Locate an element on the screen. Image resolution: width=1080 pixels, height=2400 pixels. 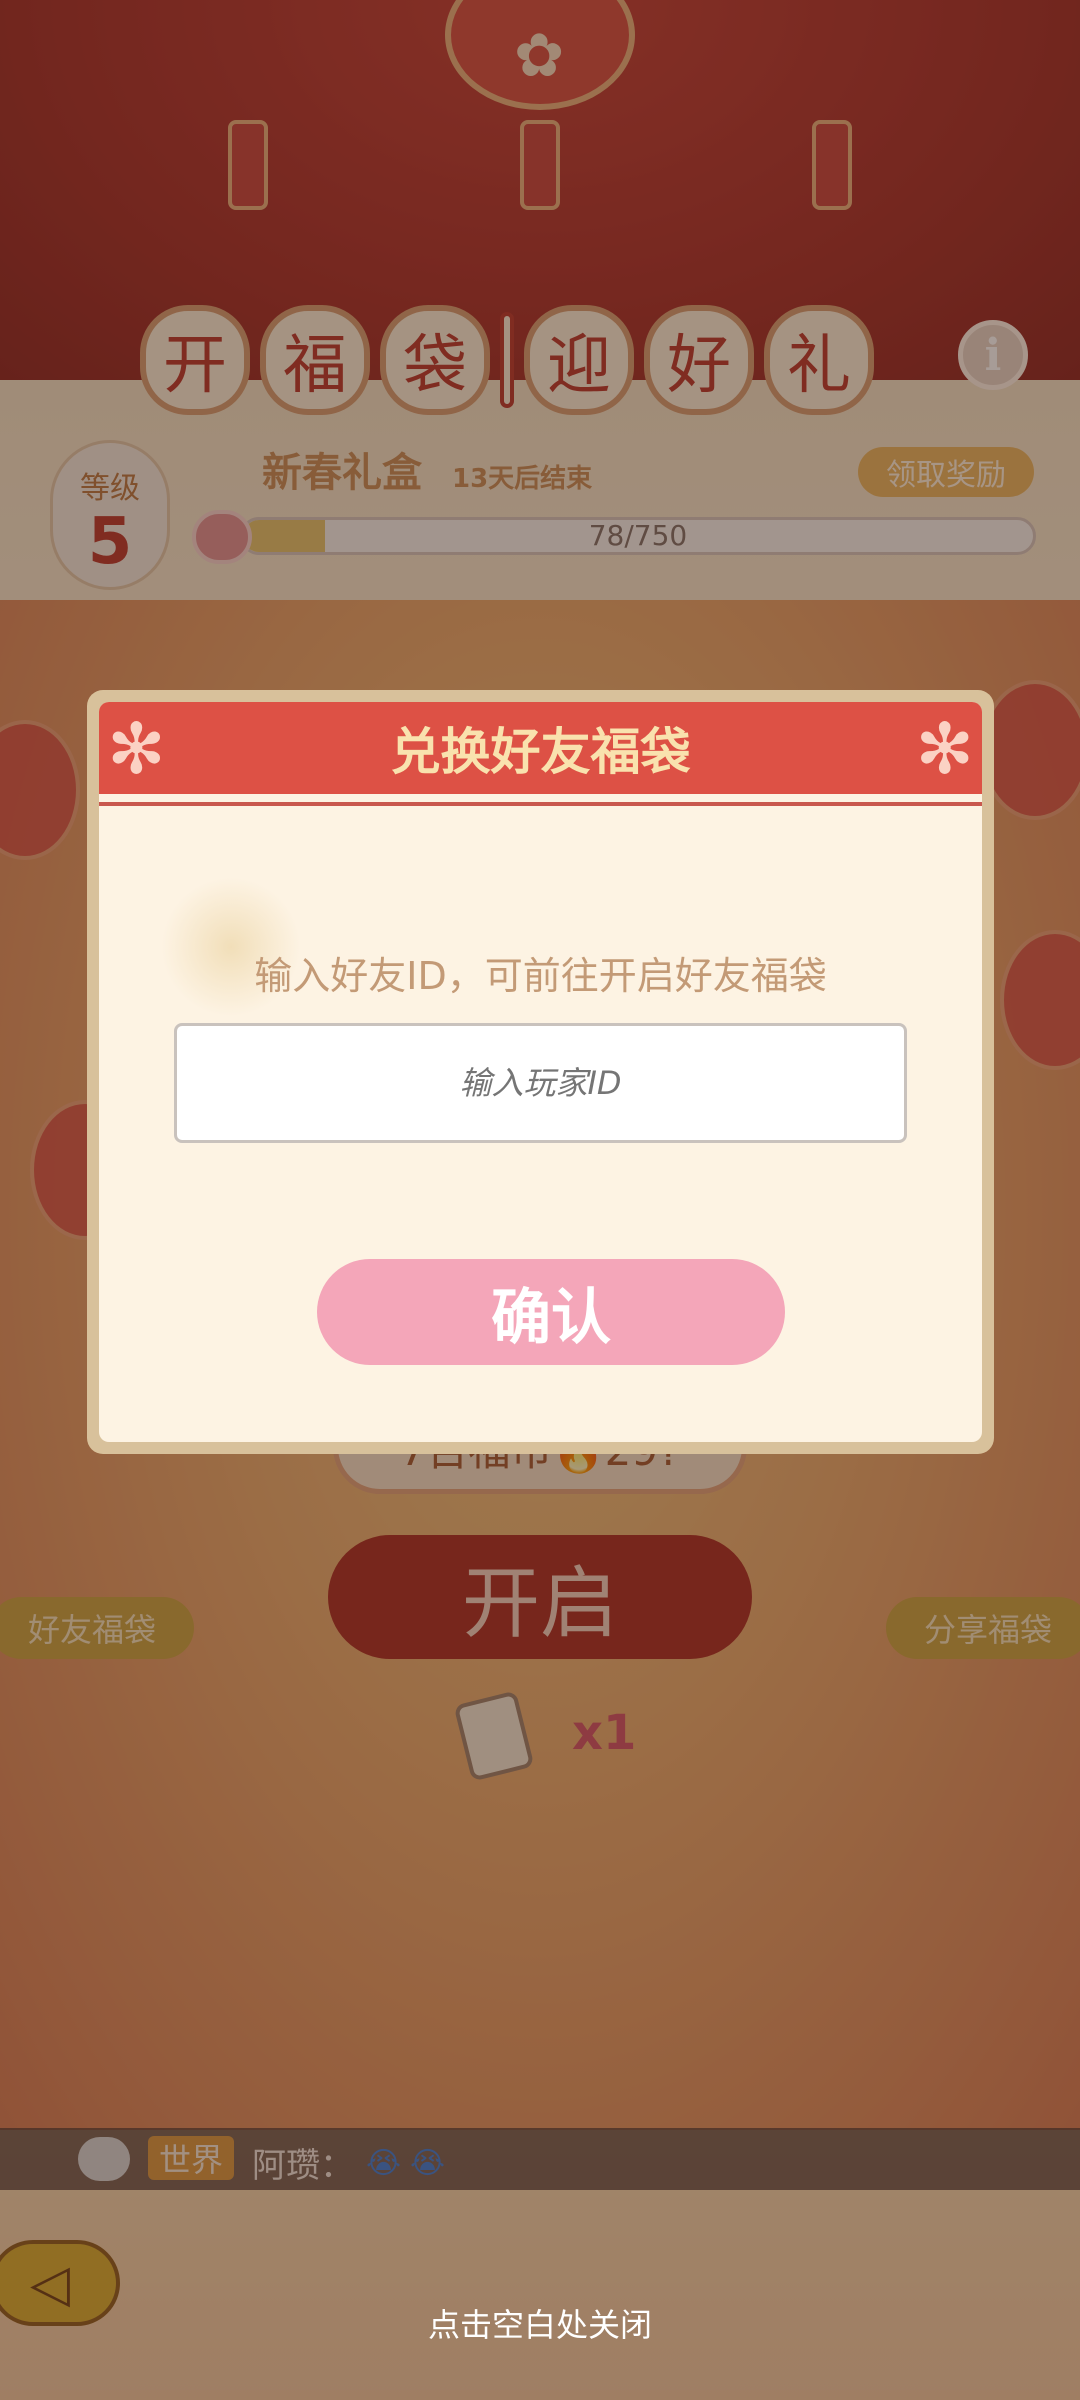
modal-title: 兑换好友福袋 is located at coordinates (540, 752).